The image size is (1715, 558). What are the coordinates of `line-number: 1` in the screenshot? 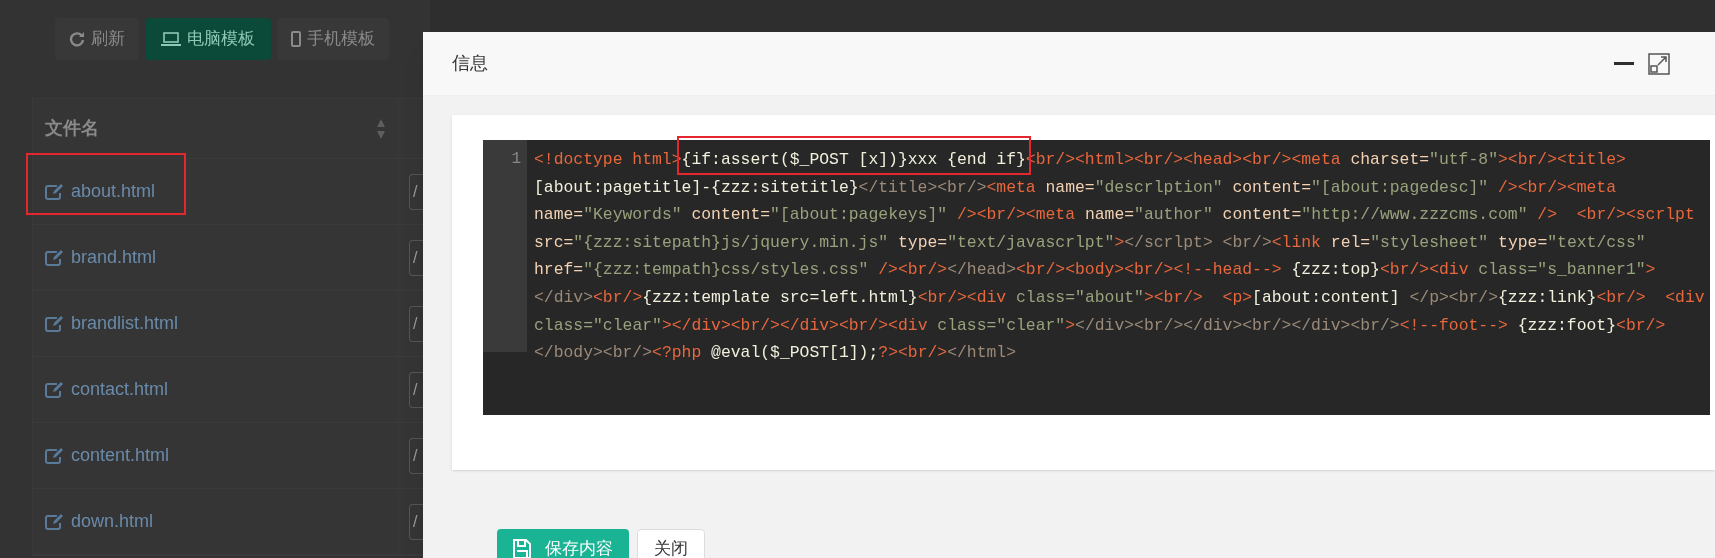 It's located at (515, 159).